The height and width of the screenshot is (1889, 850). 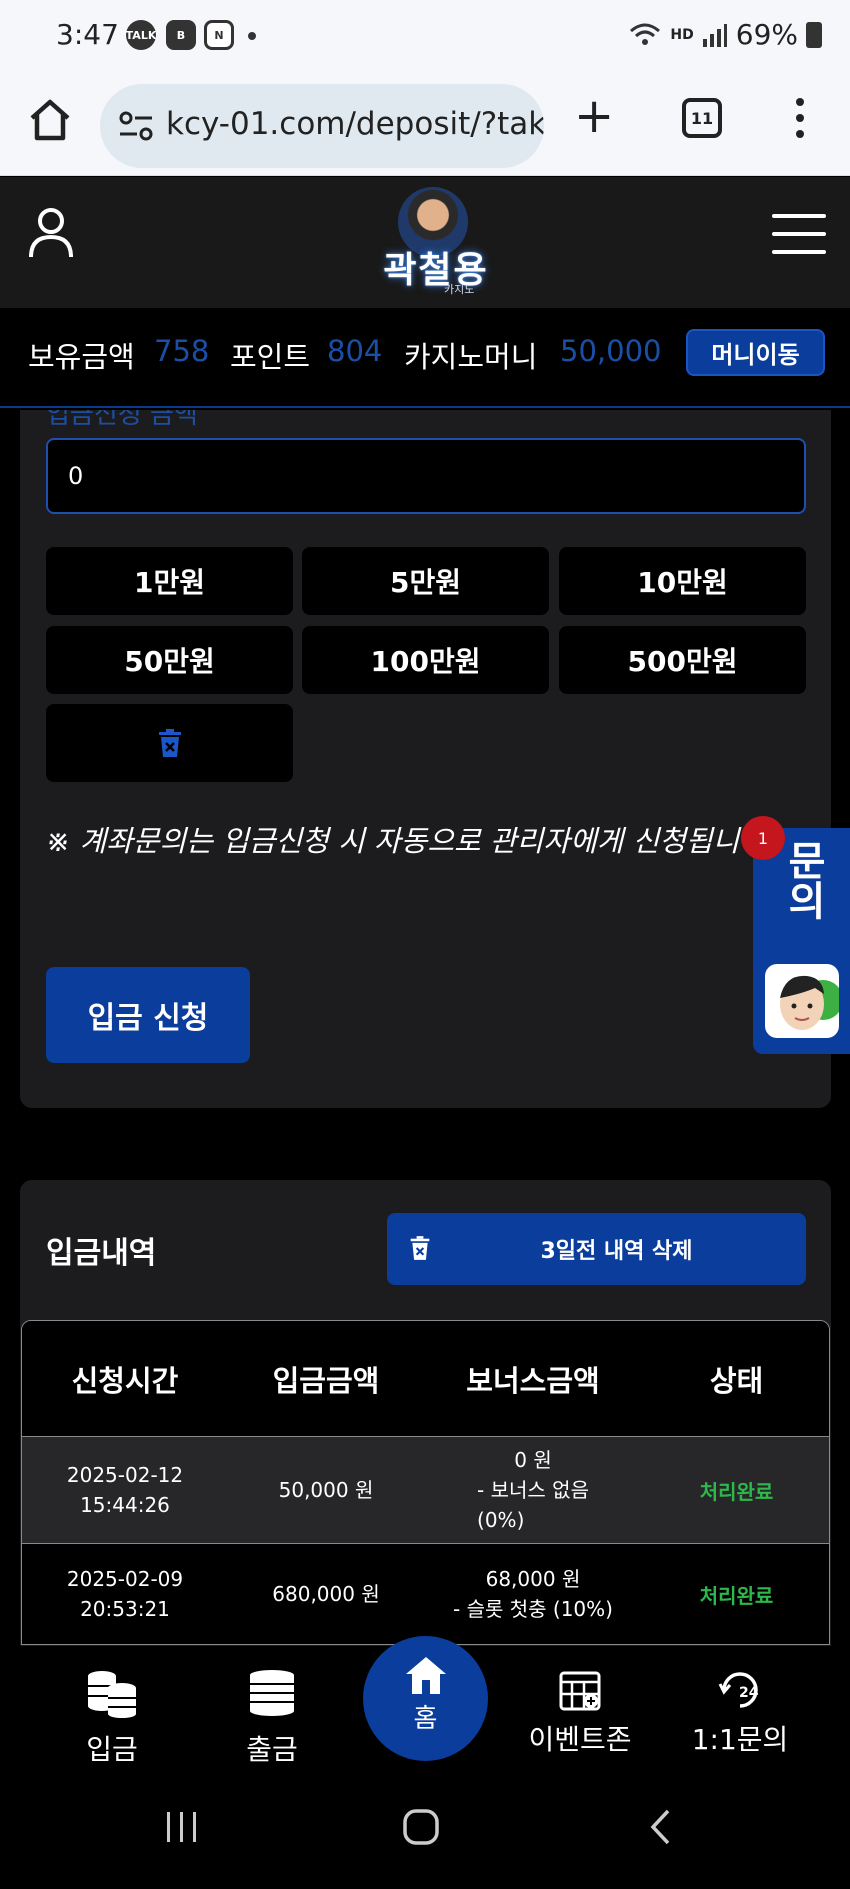 I want to click on user-icon, so click(x=51, y=233).